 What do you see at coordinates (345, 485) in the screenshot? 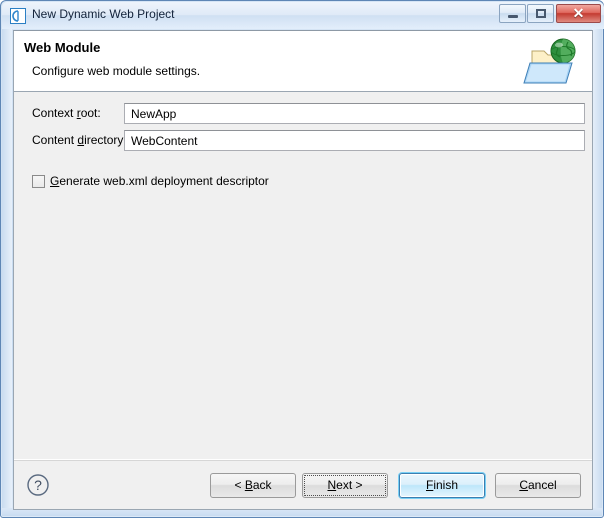
I see `next-button: Next >` at bounding box center [345, 485].